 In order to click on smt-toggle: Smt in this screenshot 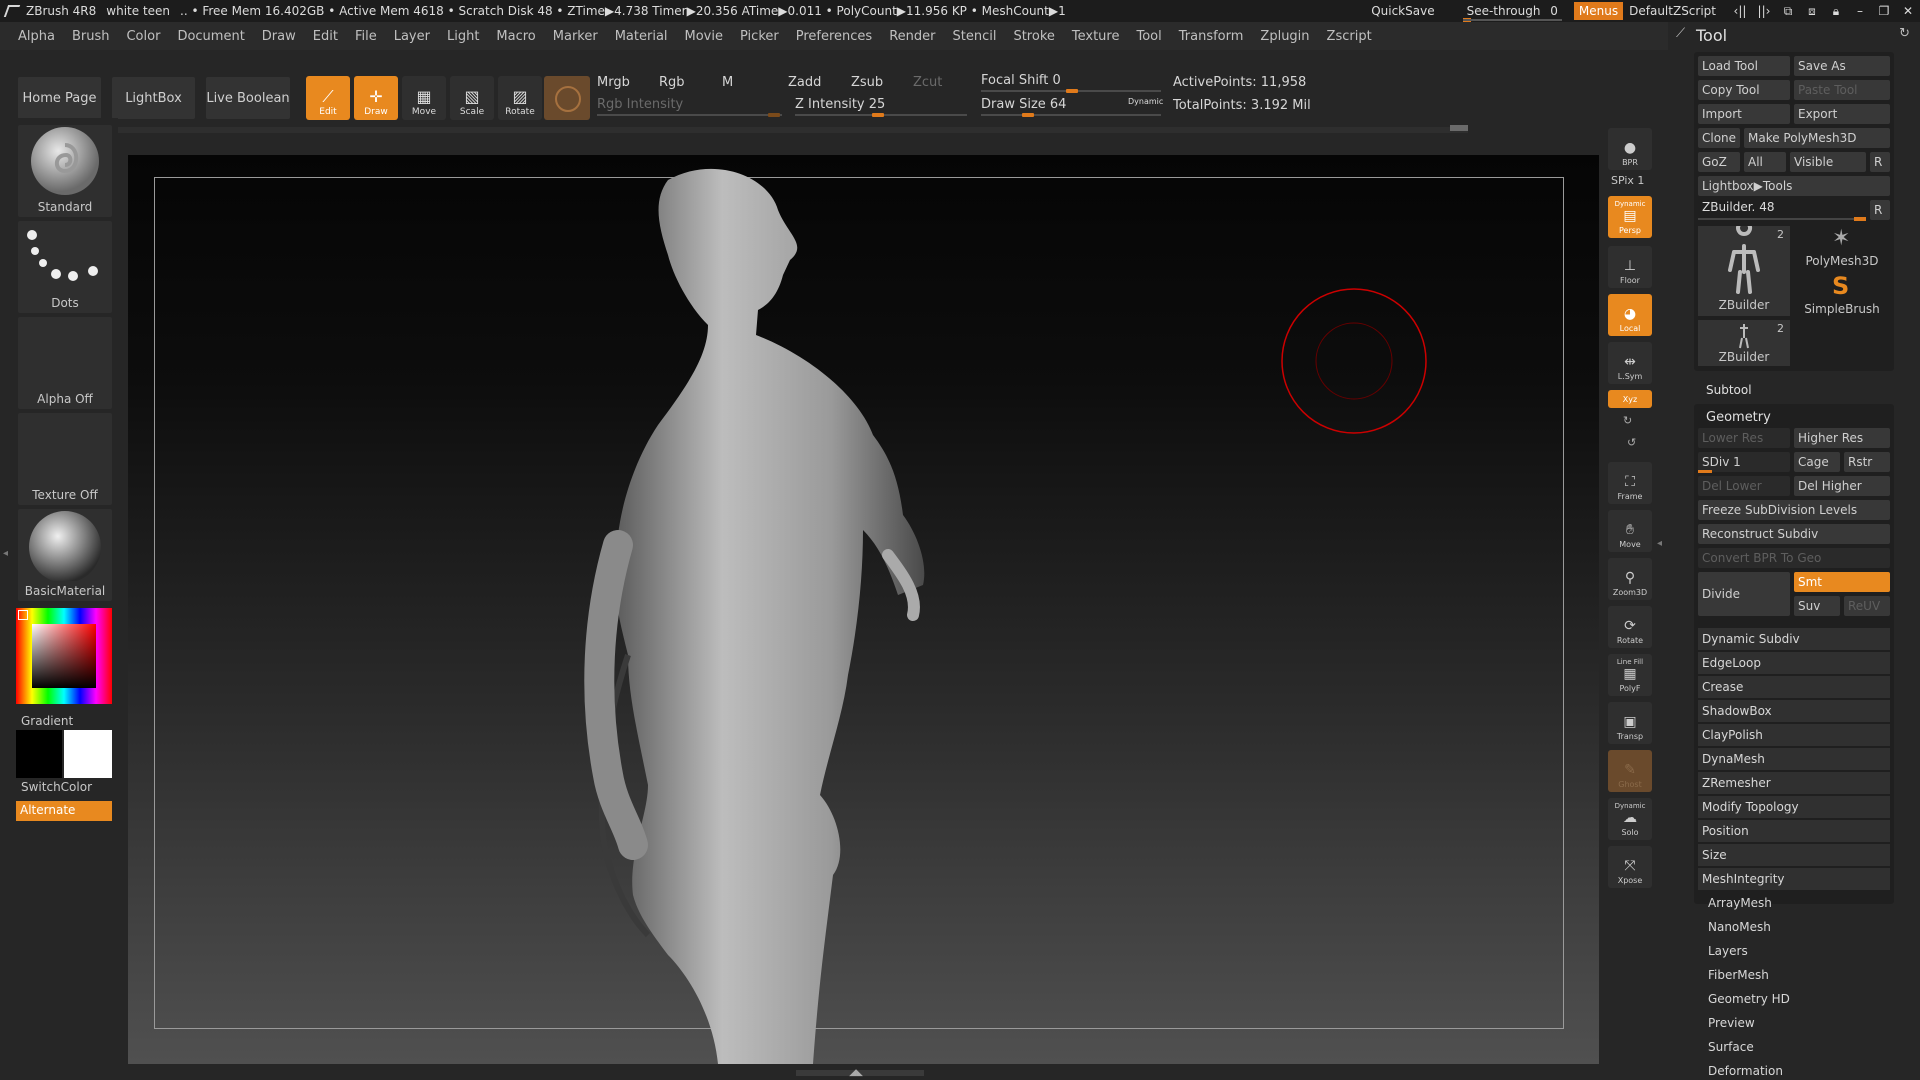, I will do `click(1842, 582)`.